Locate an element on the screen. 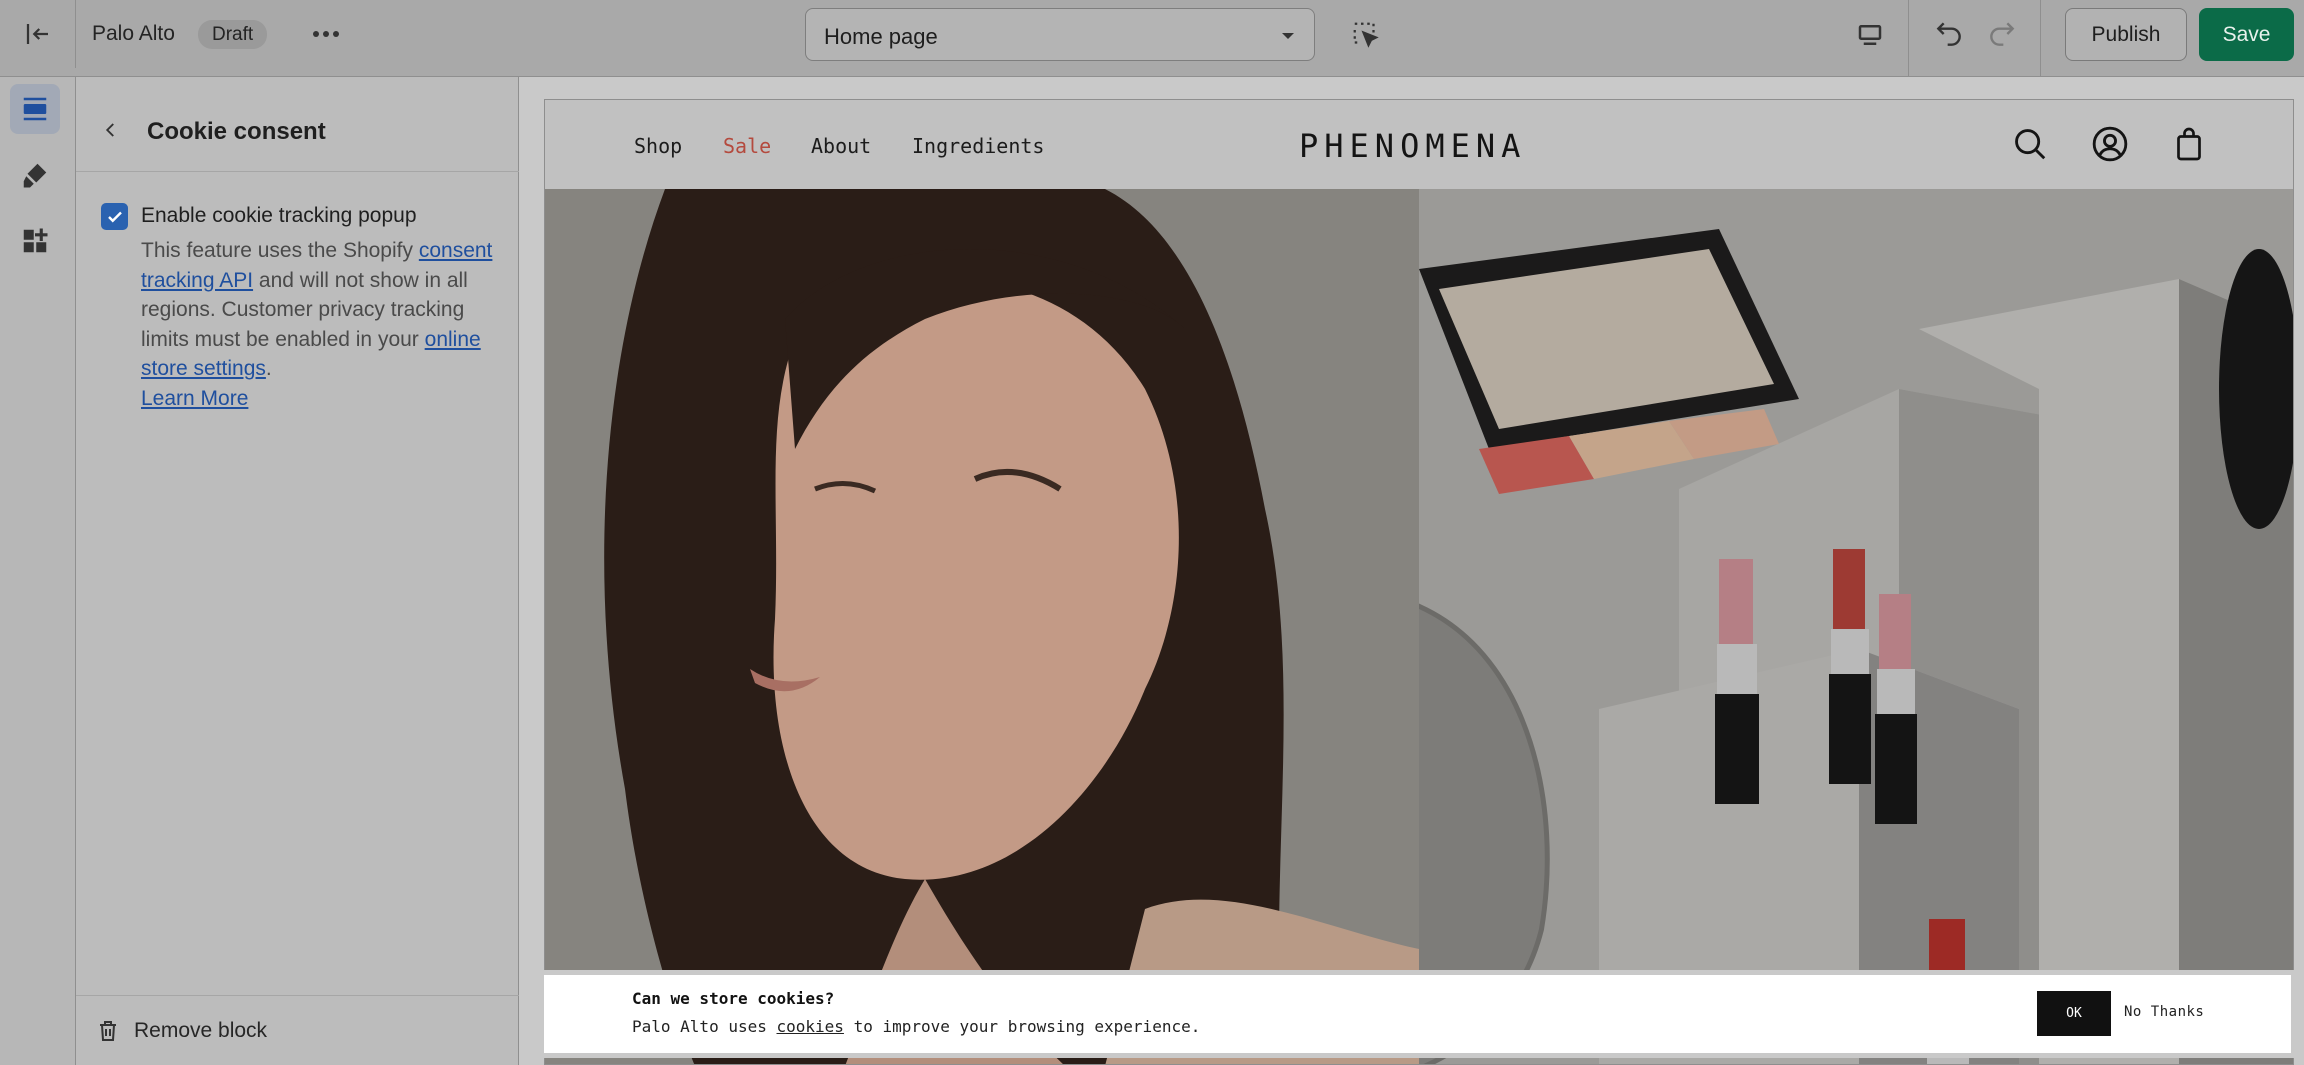 Image resolution: width=2304 pixels, height=1065 pixels. exit-button is located at coordinates (38, 34).